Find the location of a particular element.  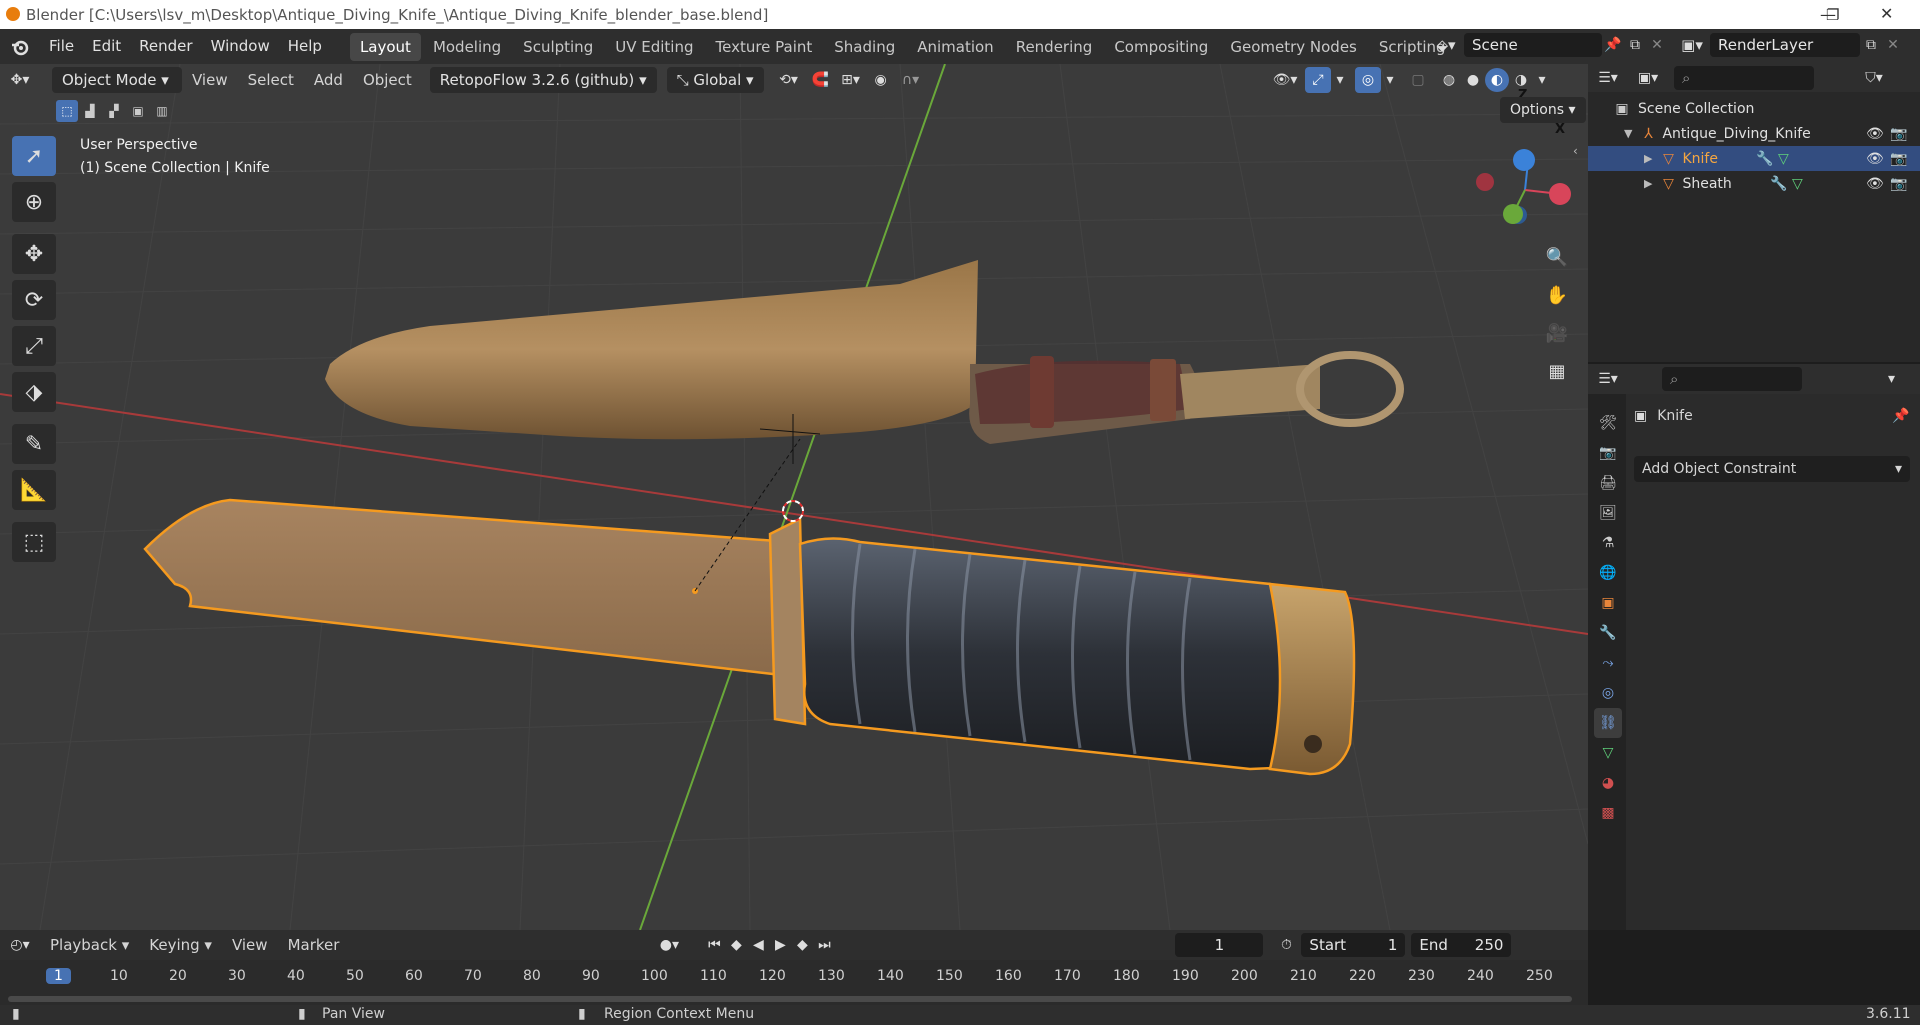

scene-tab-icon: ⚗ is located at coordinates (1608, 543).